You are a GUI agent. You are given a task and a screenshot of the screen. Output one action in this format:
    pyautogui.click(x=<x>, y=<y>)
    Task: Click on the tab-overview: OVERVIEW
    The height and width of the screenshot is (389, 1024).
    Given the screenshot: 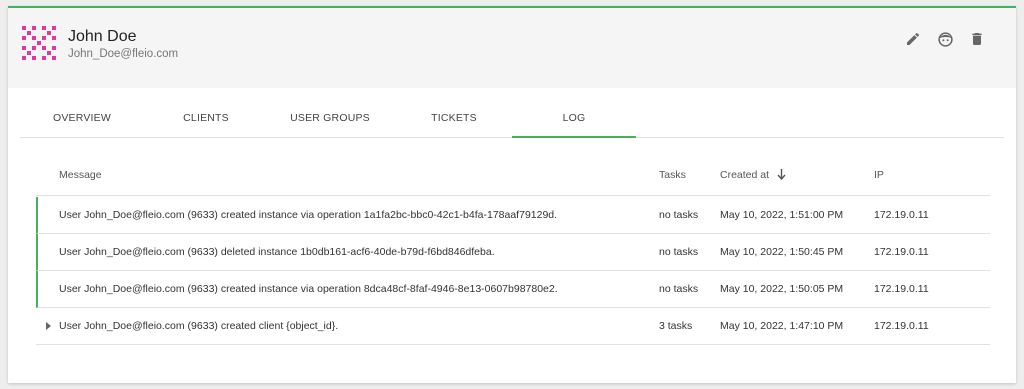 What is the action you would take?
    pyautogui.click(x=82, y=121)
    